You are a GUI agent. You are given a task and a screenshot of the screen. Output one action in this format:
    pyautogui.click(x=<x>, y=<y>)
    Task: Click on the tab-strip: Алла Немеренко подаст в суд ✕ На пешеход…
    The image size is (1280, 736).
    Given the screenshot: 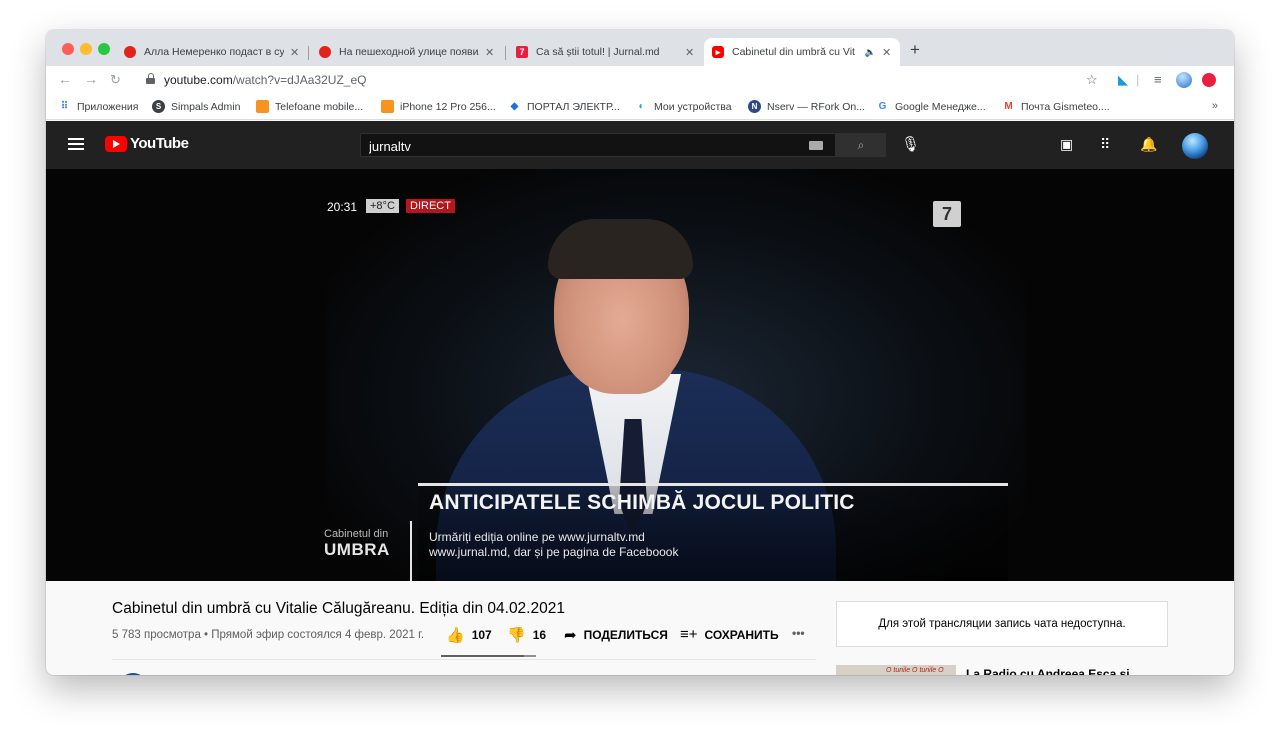 What is the action you would take?
    pyautogui.click(x=640, y=48)
    